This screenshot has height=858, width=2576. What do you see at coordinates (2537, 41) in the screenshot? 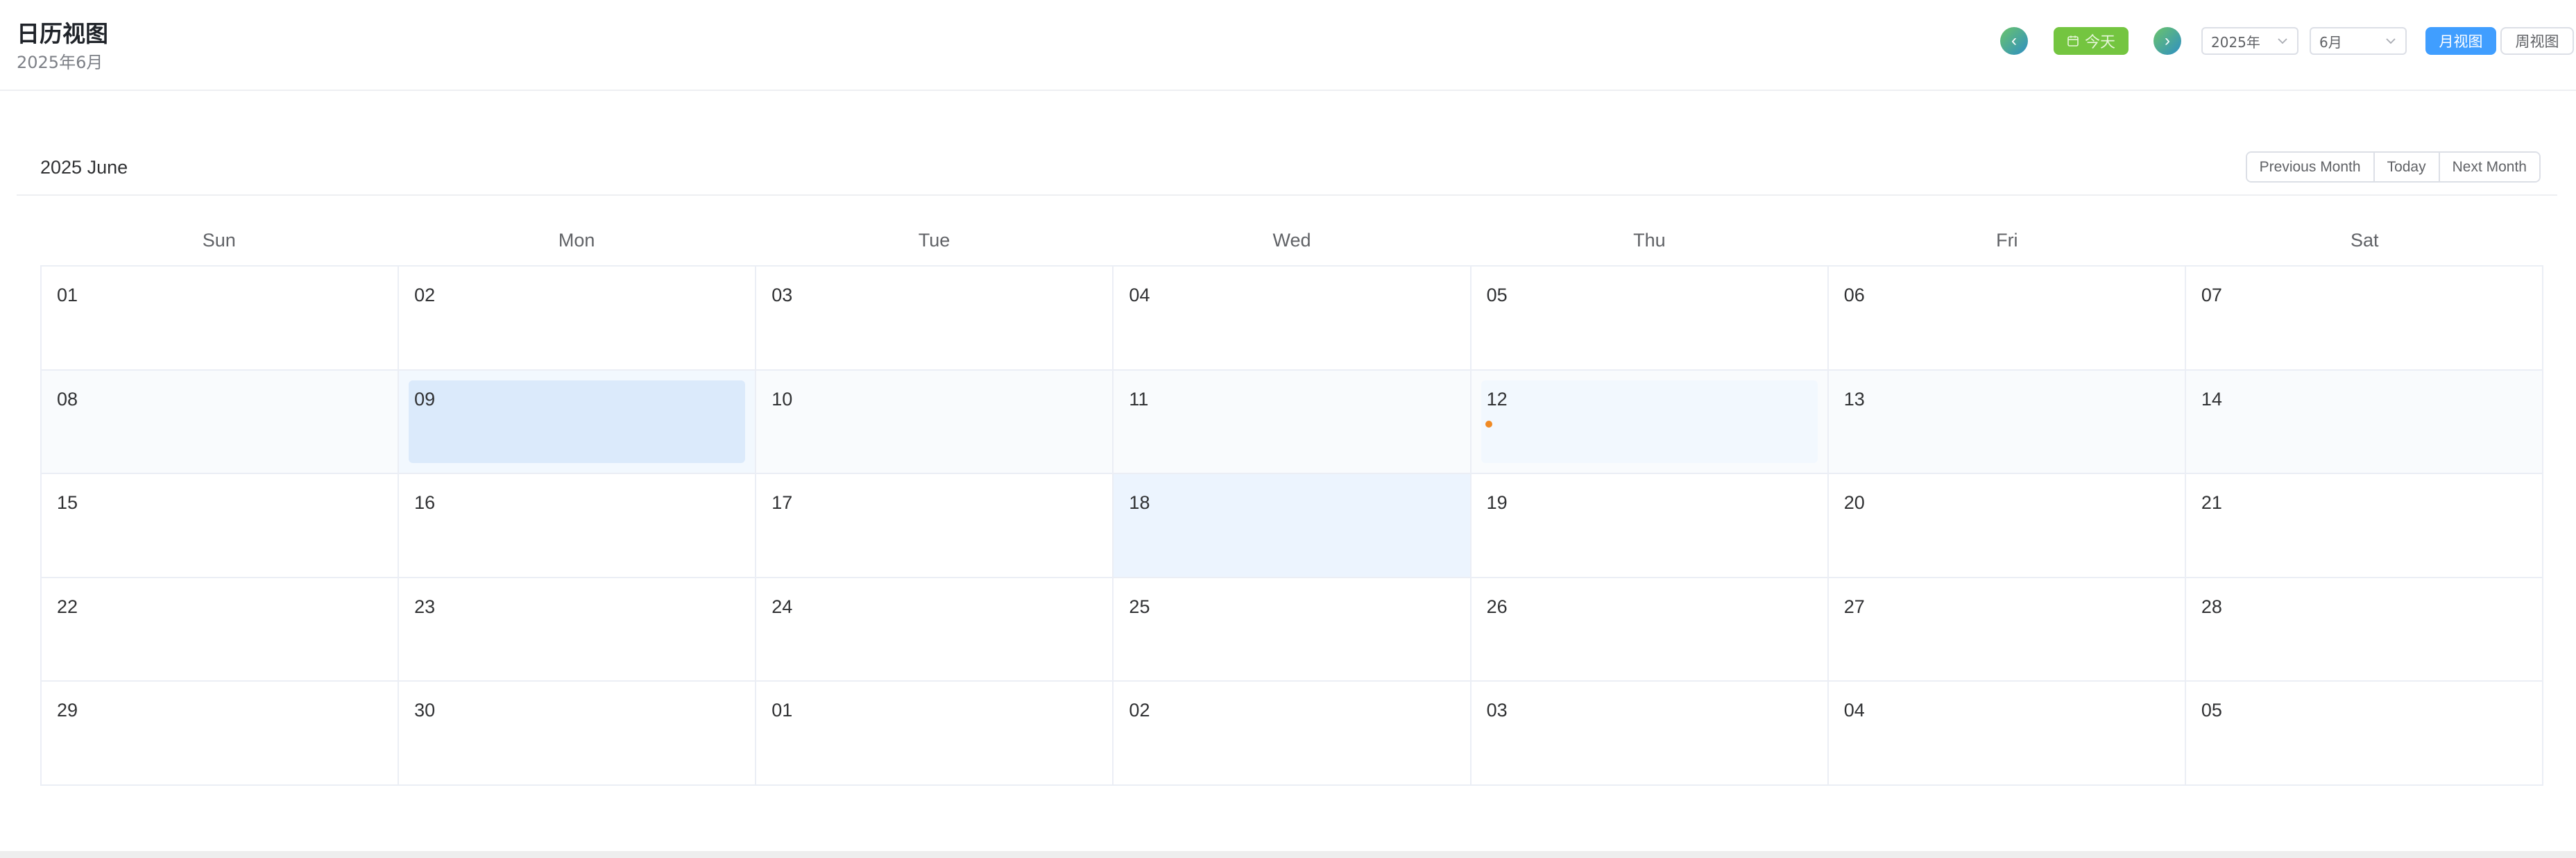
I see `week-view-button: 周视图` at bounding box center [2537, 41].